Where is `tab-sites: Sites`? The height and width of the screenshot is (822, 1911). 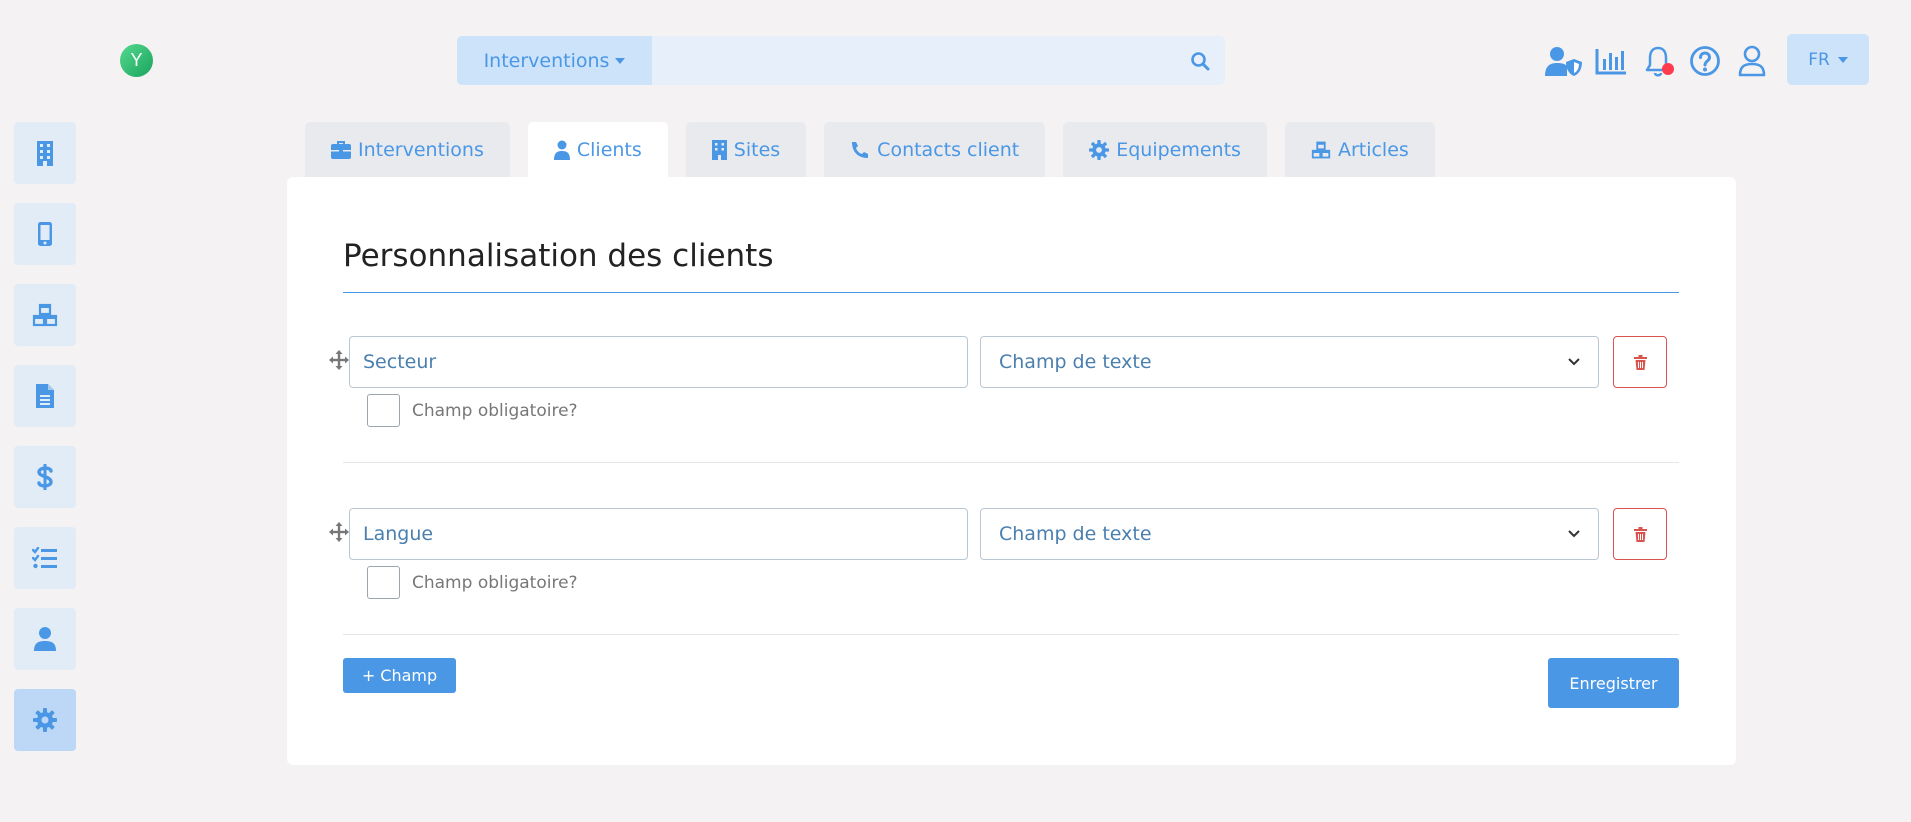
tab-sites: Sites is located at coordinates (746, 149).